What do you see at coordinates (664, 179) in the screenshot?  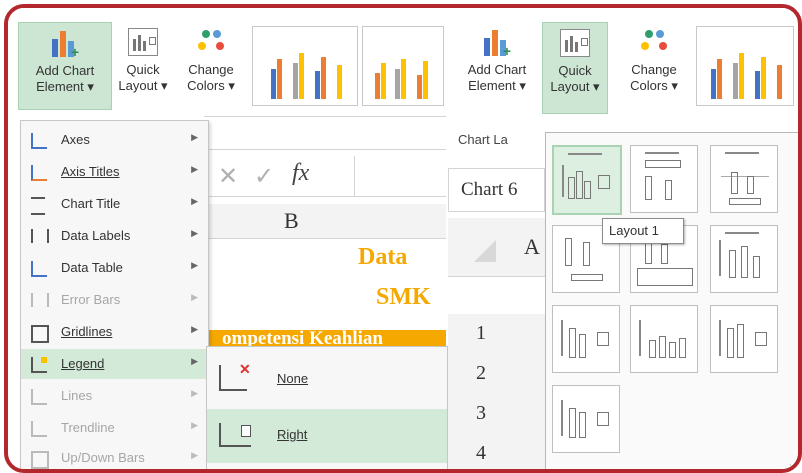 I see `layout-2-thumb` at bounding box center [664, 179].